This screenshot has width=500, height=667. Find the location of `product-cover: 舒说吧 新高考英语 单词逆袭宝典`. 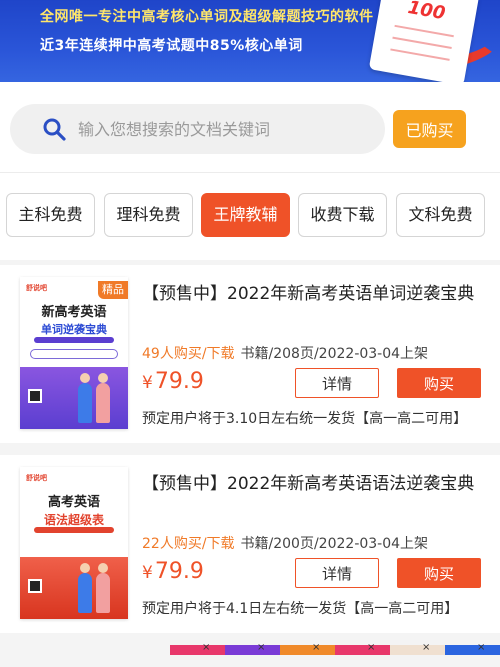

product-cover: 舒说吧 新高考英语 单词逆袭宝典 is located at coordinates (74, 353).